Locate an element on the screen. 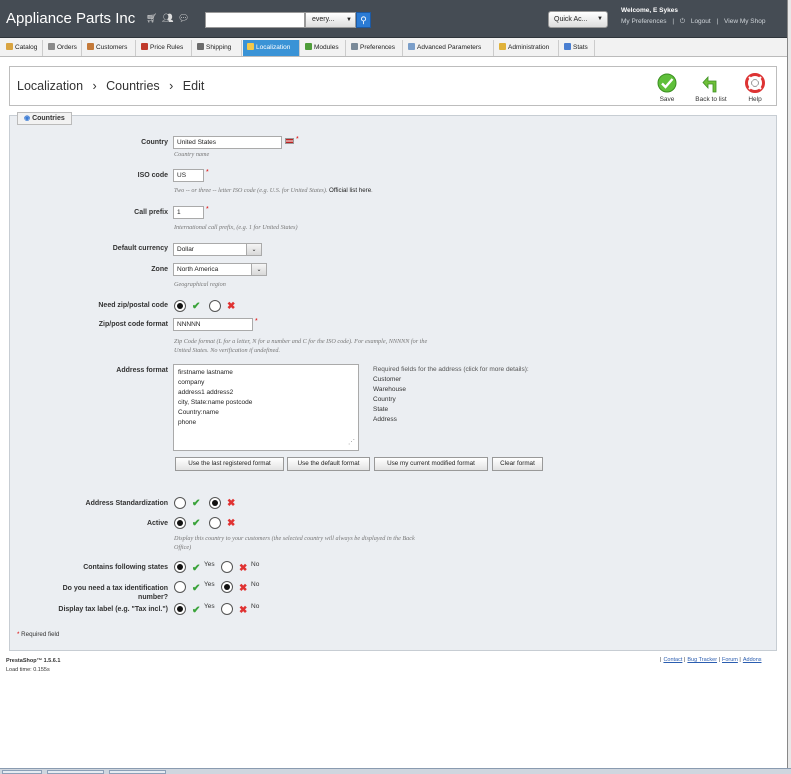  quick-access-select: Quick Ac... ▼ is located at coordinates (578, 19).